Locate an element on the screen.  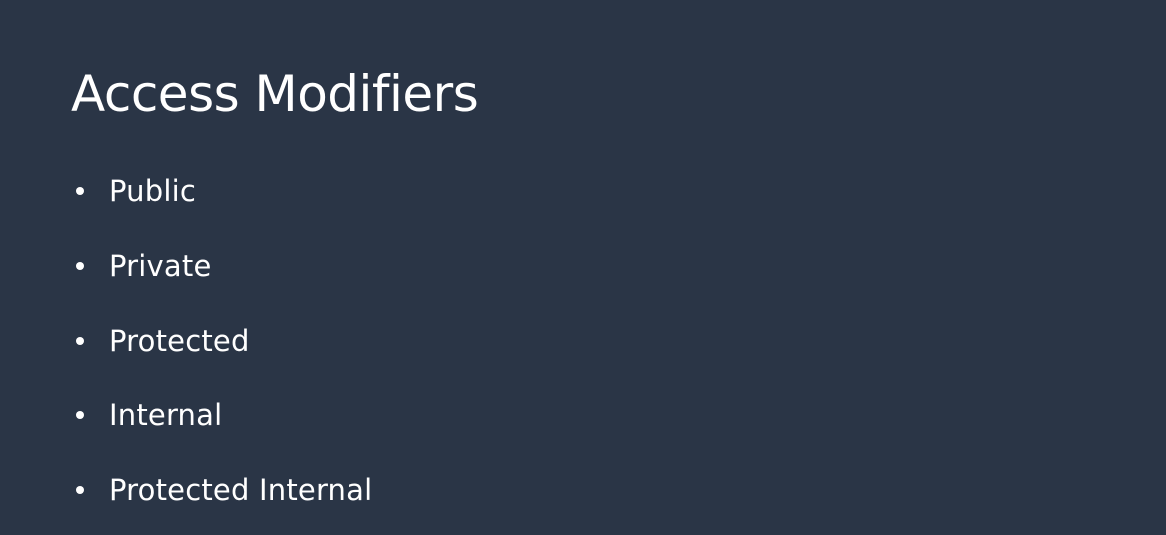
bullet-item-internal: Internal is located at coordinates (149, 415).